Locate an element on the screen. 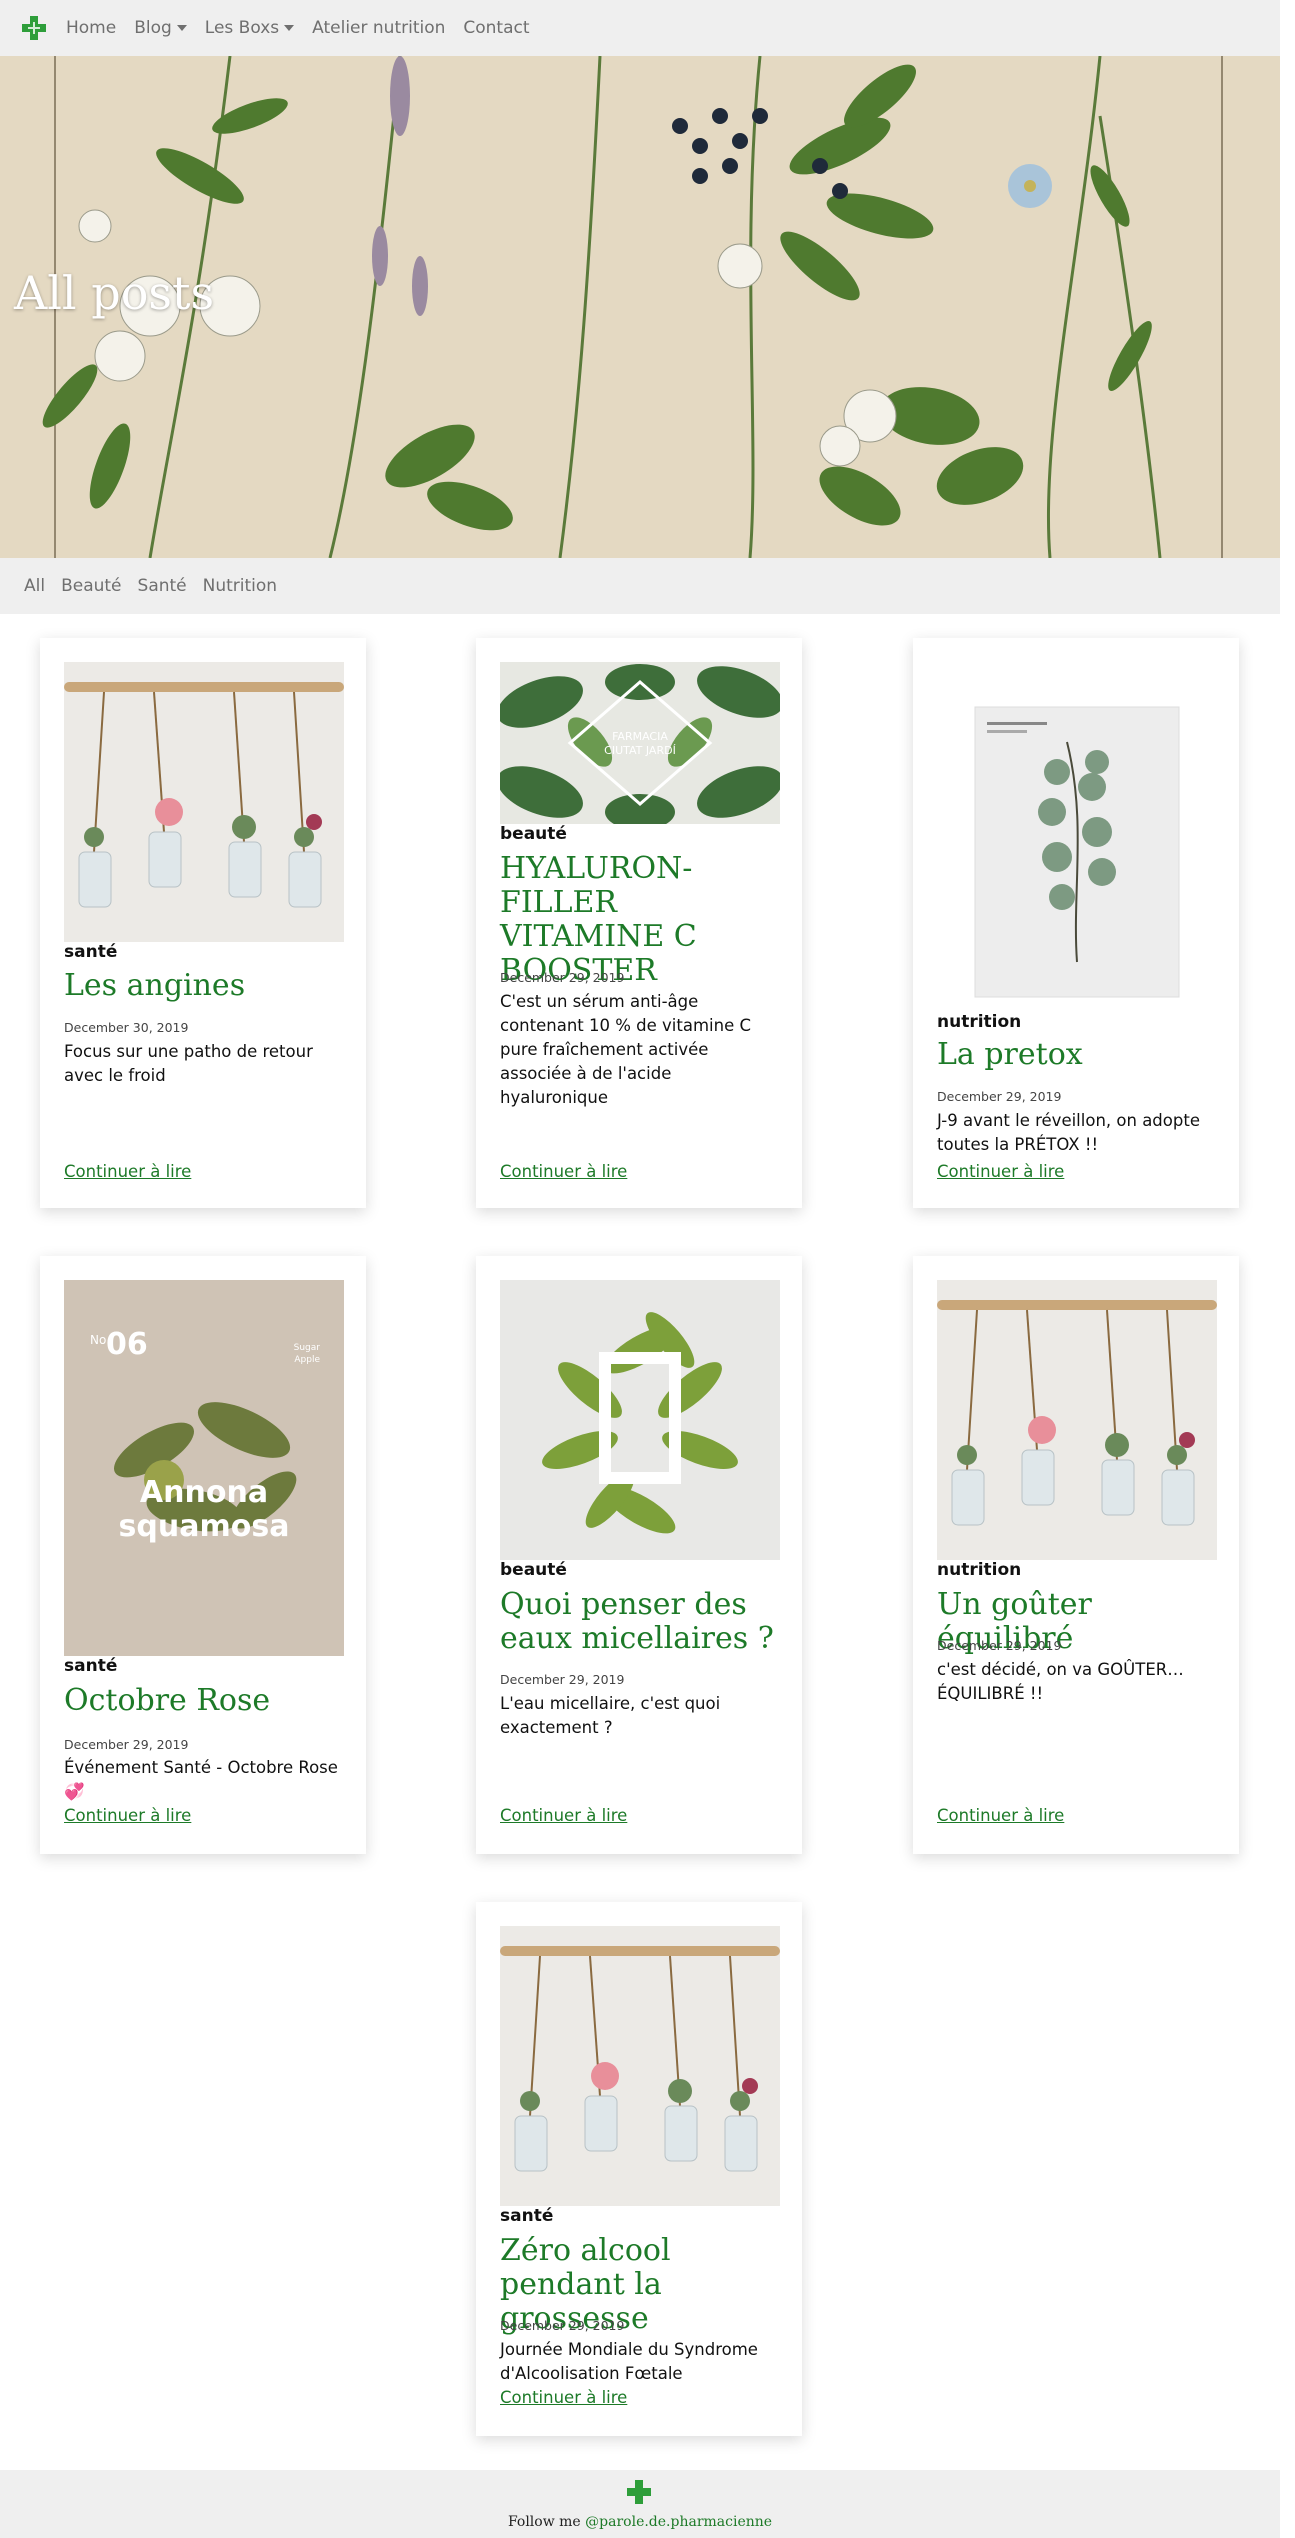 The width and height of the screenshot is (1295, 2538). post-image-ciutat-jardi: FARMACIA CIUTAT JARDÍ is located at coordinates (640, 743).